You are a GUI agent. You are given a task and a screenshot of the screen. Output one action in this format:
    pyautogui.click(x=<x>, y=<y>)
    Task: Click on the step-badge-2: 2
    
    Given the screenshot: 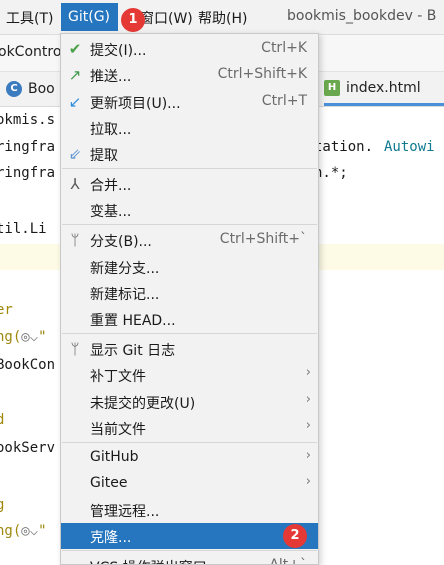 What is the action you would take?
    pyautogui.click(x=295, y=536)
    